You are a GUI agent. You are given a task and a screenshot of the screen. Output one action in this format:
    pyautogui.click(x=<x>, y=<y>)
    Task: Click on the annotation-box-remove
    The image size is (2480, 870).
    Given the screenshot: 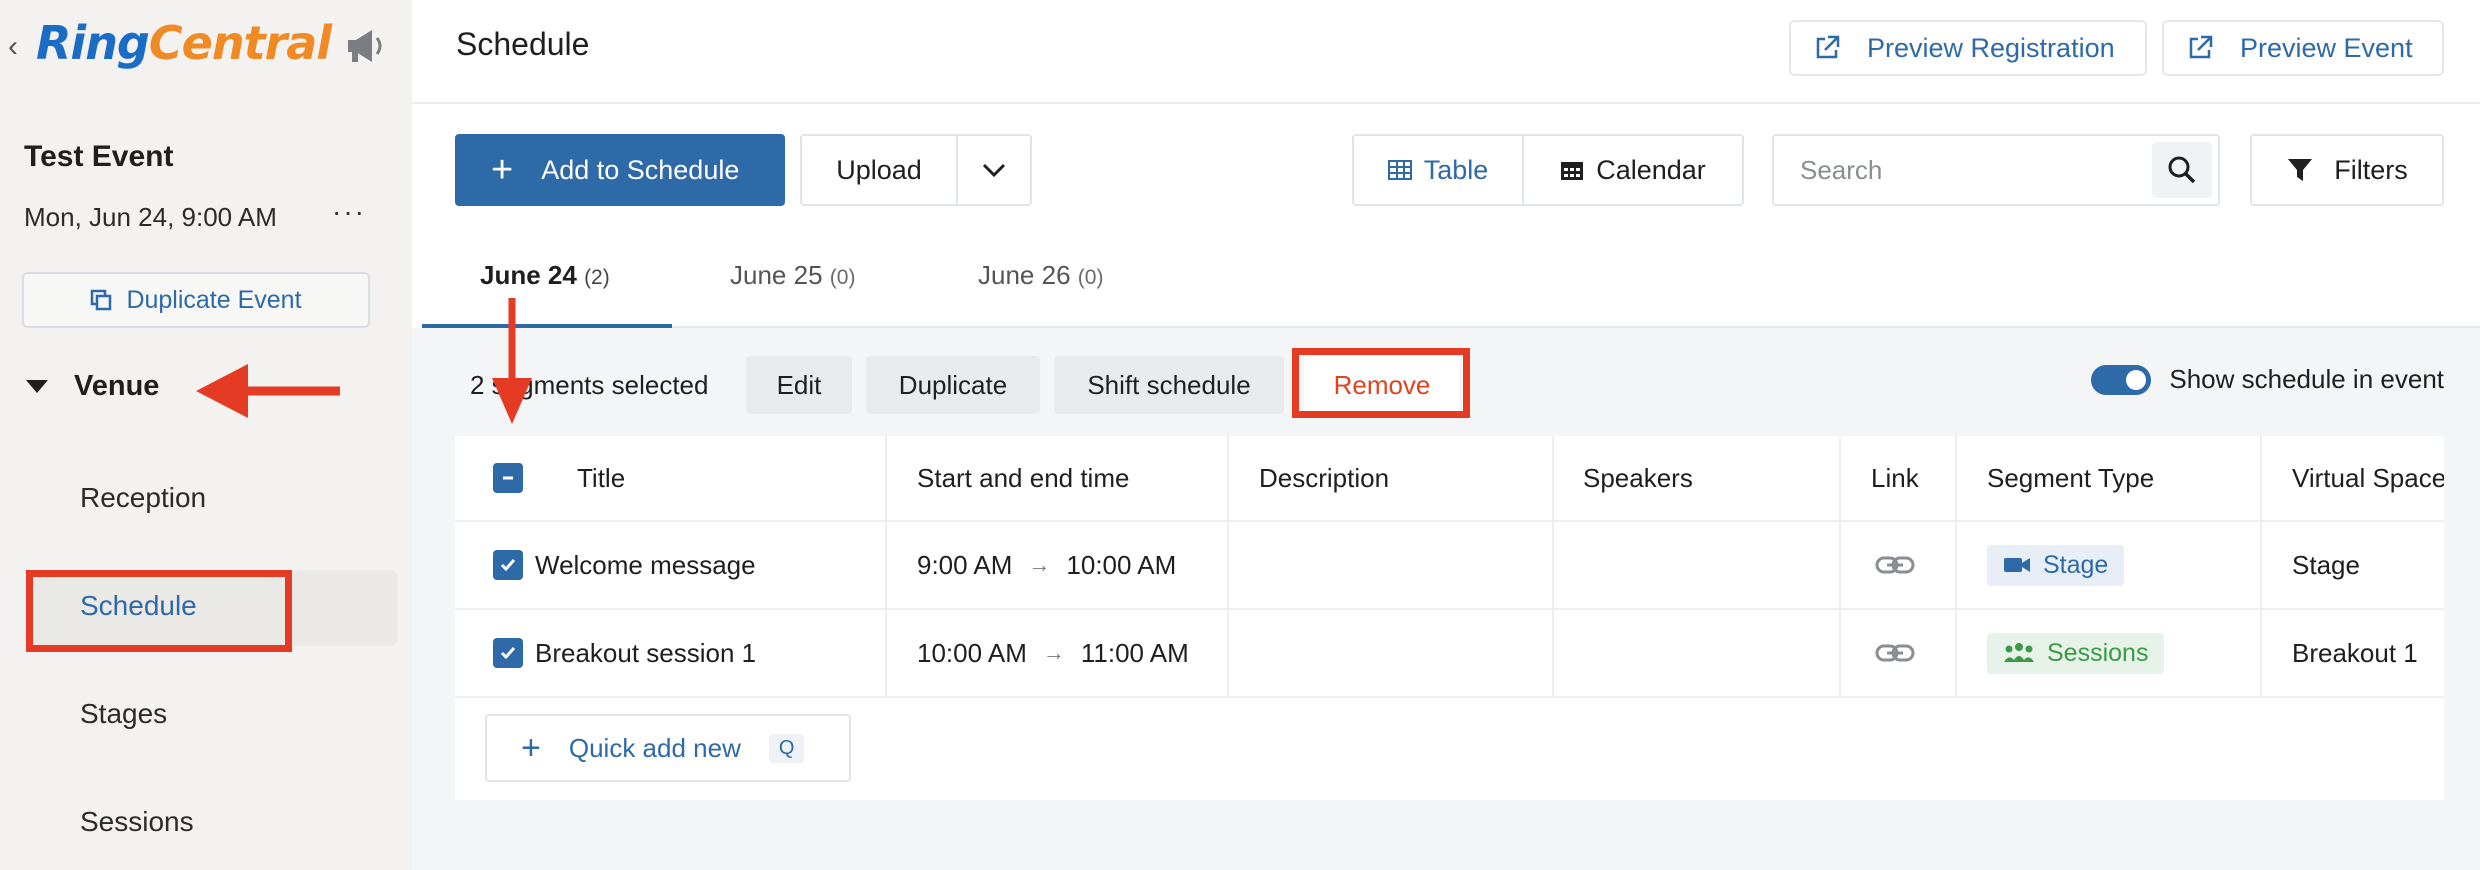 What is the action you would take?
    pyautogui.click(x=1381, y=383)
    